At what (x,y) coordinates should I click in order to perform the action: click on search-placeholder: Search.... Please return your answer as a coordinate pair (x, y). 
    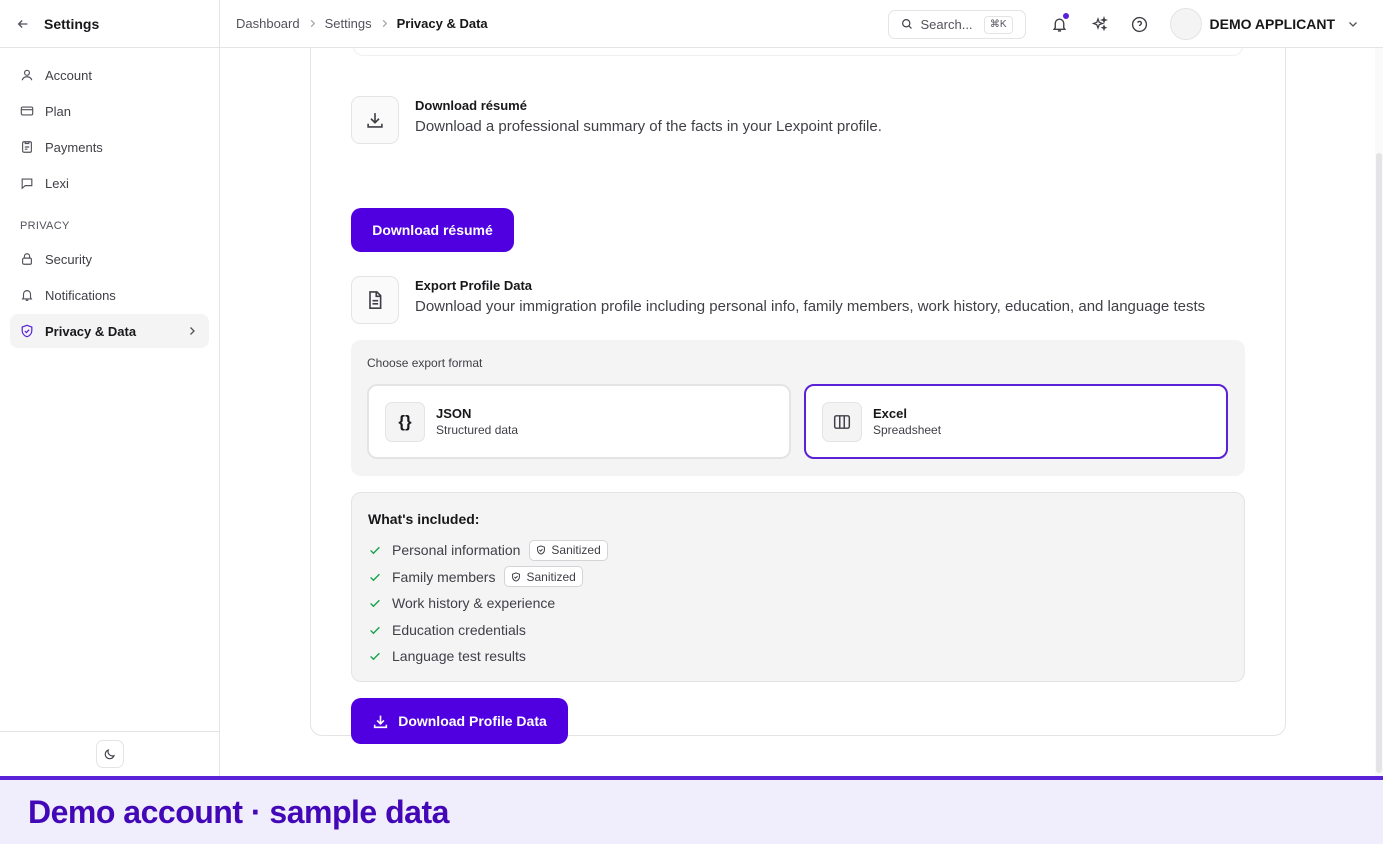
    Looking at the image, I should click on (946, 24).